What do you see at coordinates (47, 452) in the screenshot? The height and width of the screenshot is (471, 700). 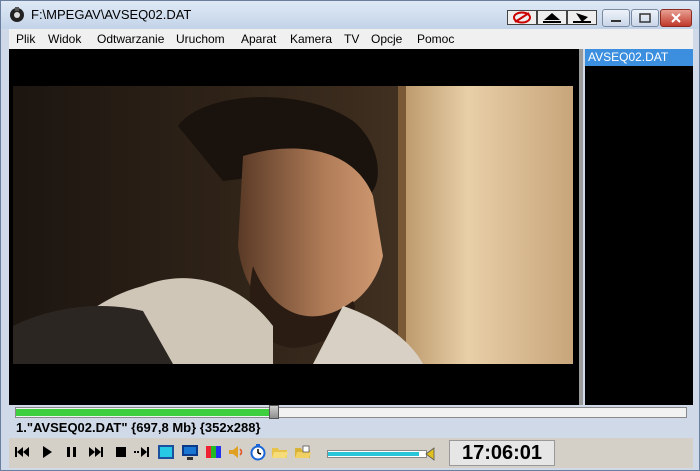 I see `play-icon` at bounding box center [47, 452].